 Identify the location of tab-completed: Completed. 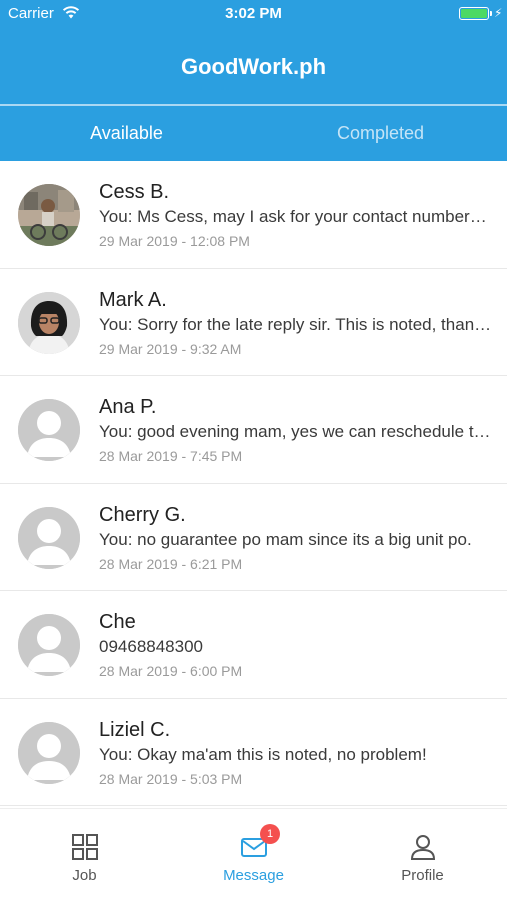
(380, 133).